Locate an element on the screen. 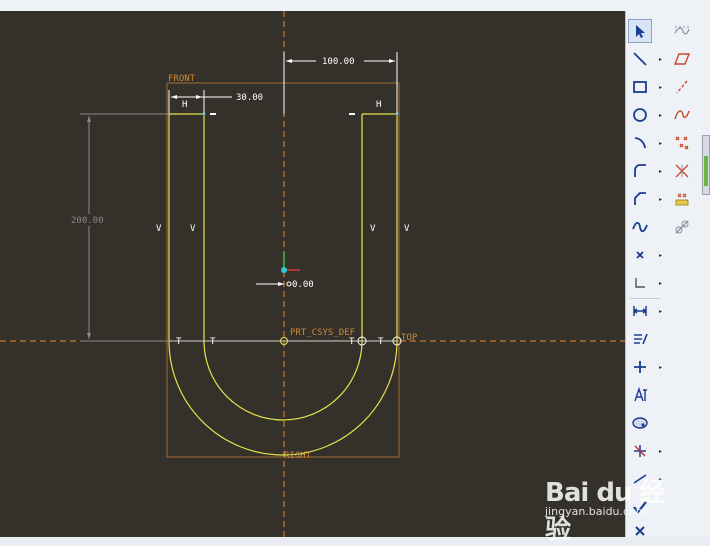 The image size is (710, 546). csys-point-icon is located at coordinates (682, 171).